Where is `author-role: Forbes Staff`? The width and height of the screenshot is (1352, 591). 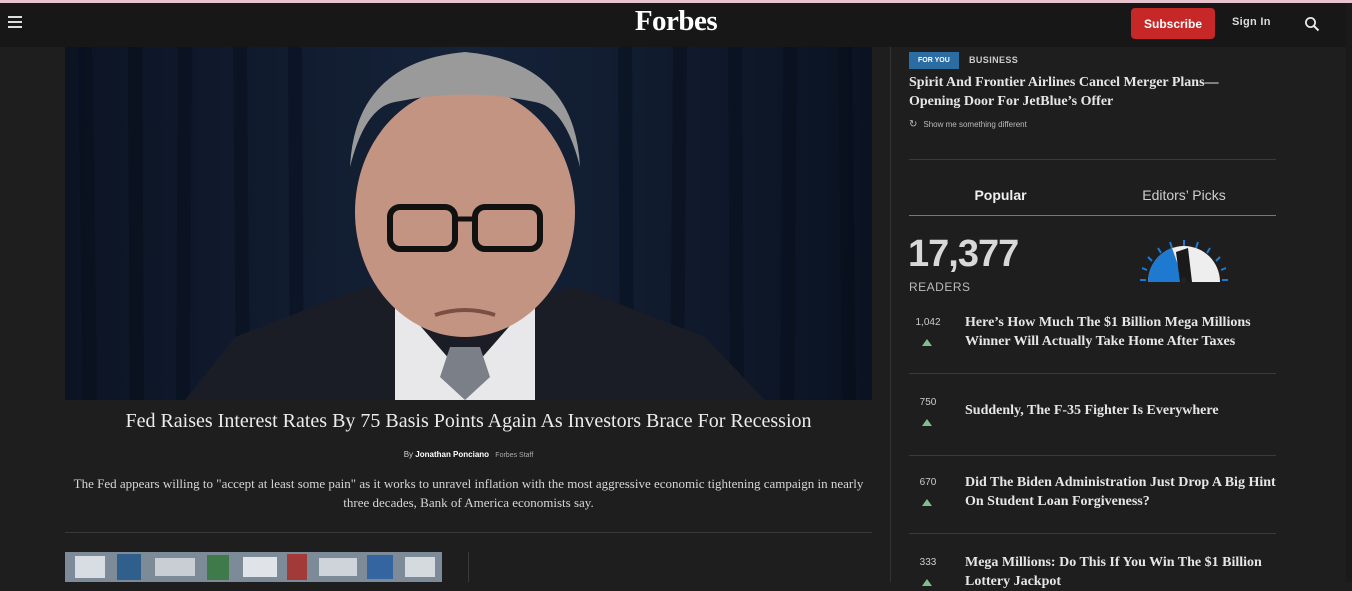 author-role: Forbes Staff is located at coordinates (514, 455).